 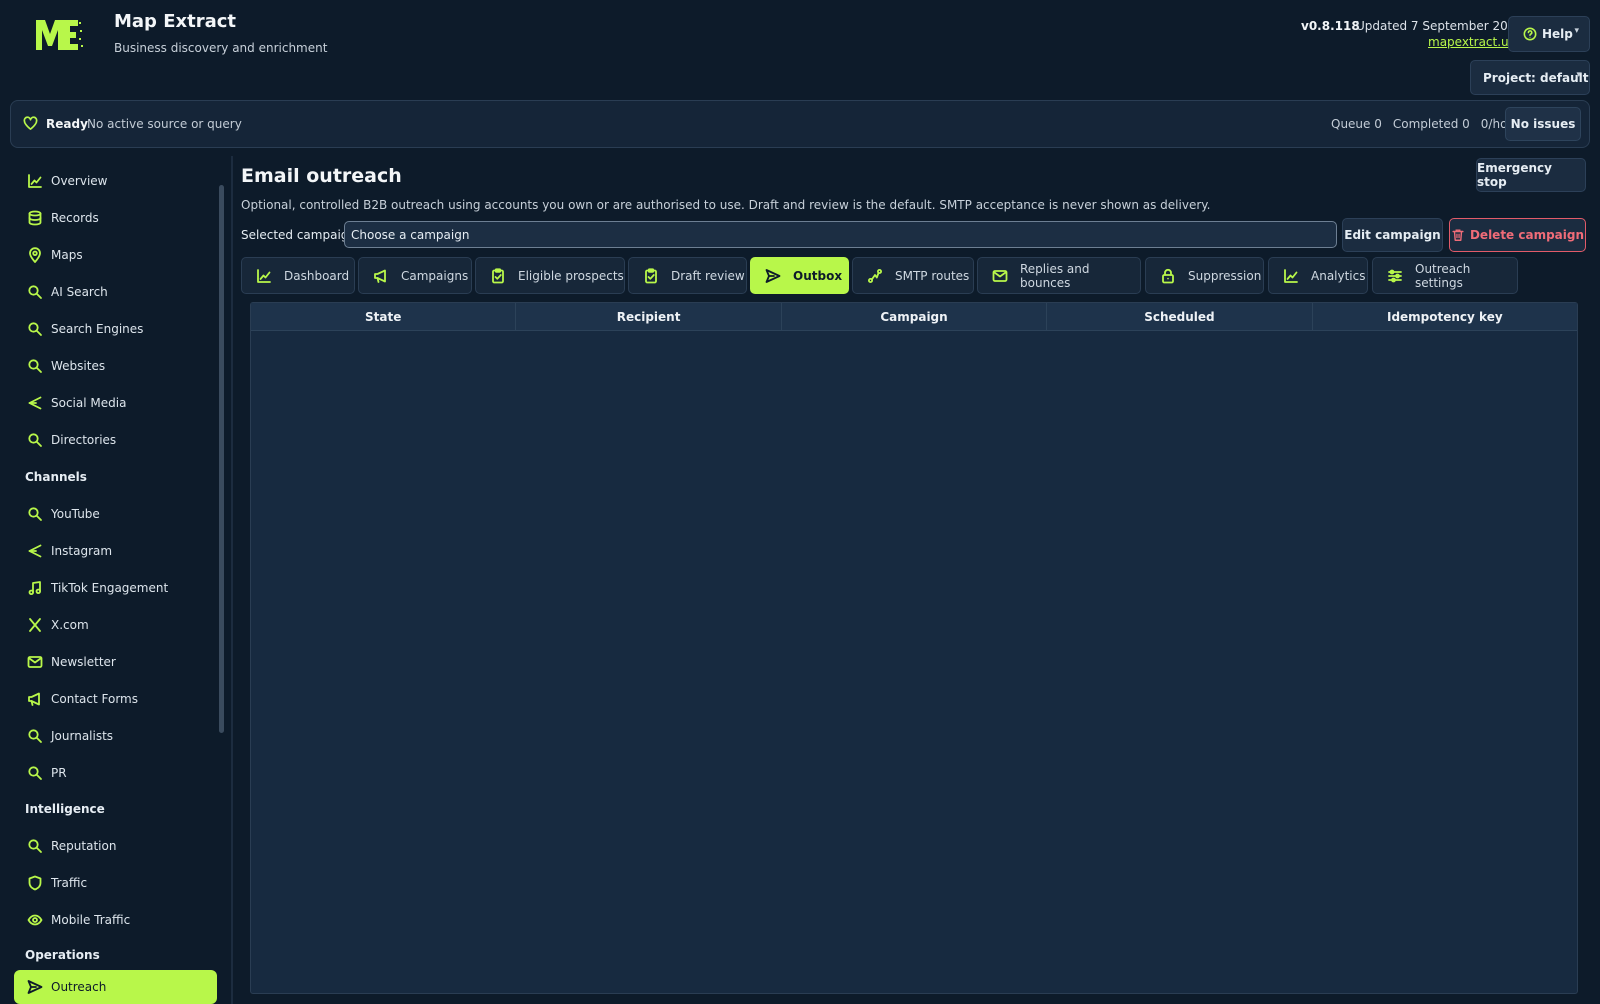 I want to click on sidebar-item-instagram: Instagram, so click(x=115, y=551).